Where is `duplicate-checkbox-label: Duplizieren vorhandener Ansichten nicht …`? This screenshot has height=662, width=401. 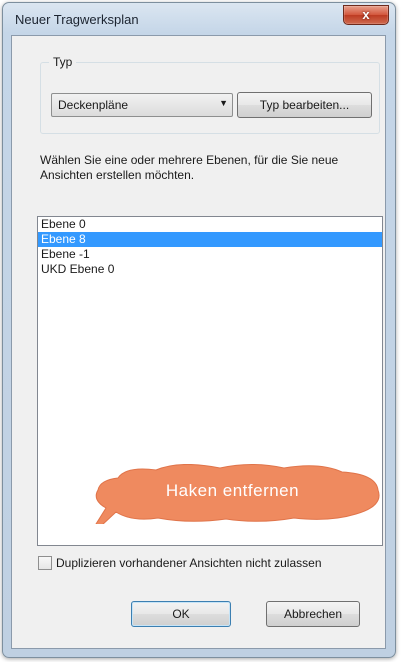 duplicate-checkbox-label: Duplizieren vorhandener Ansichten nicht … is located at coordinates (189, 563).